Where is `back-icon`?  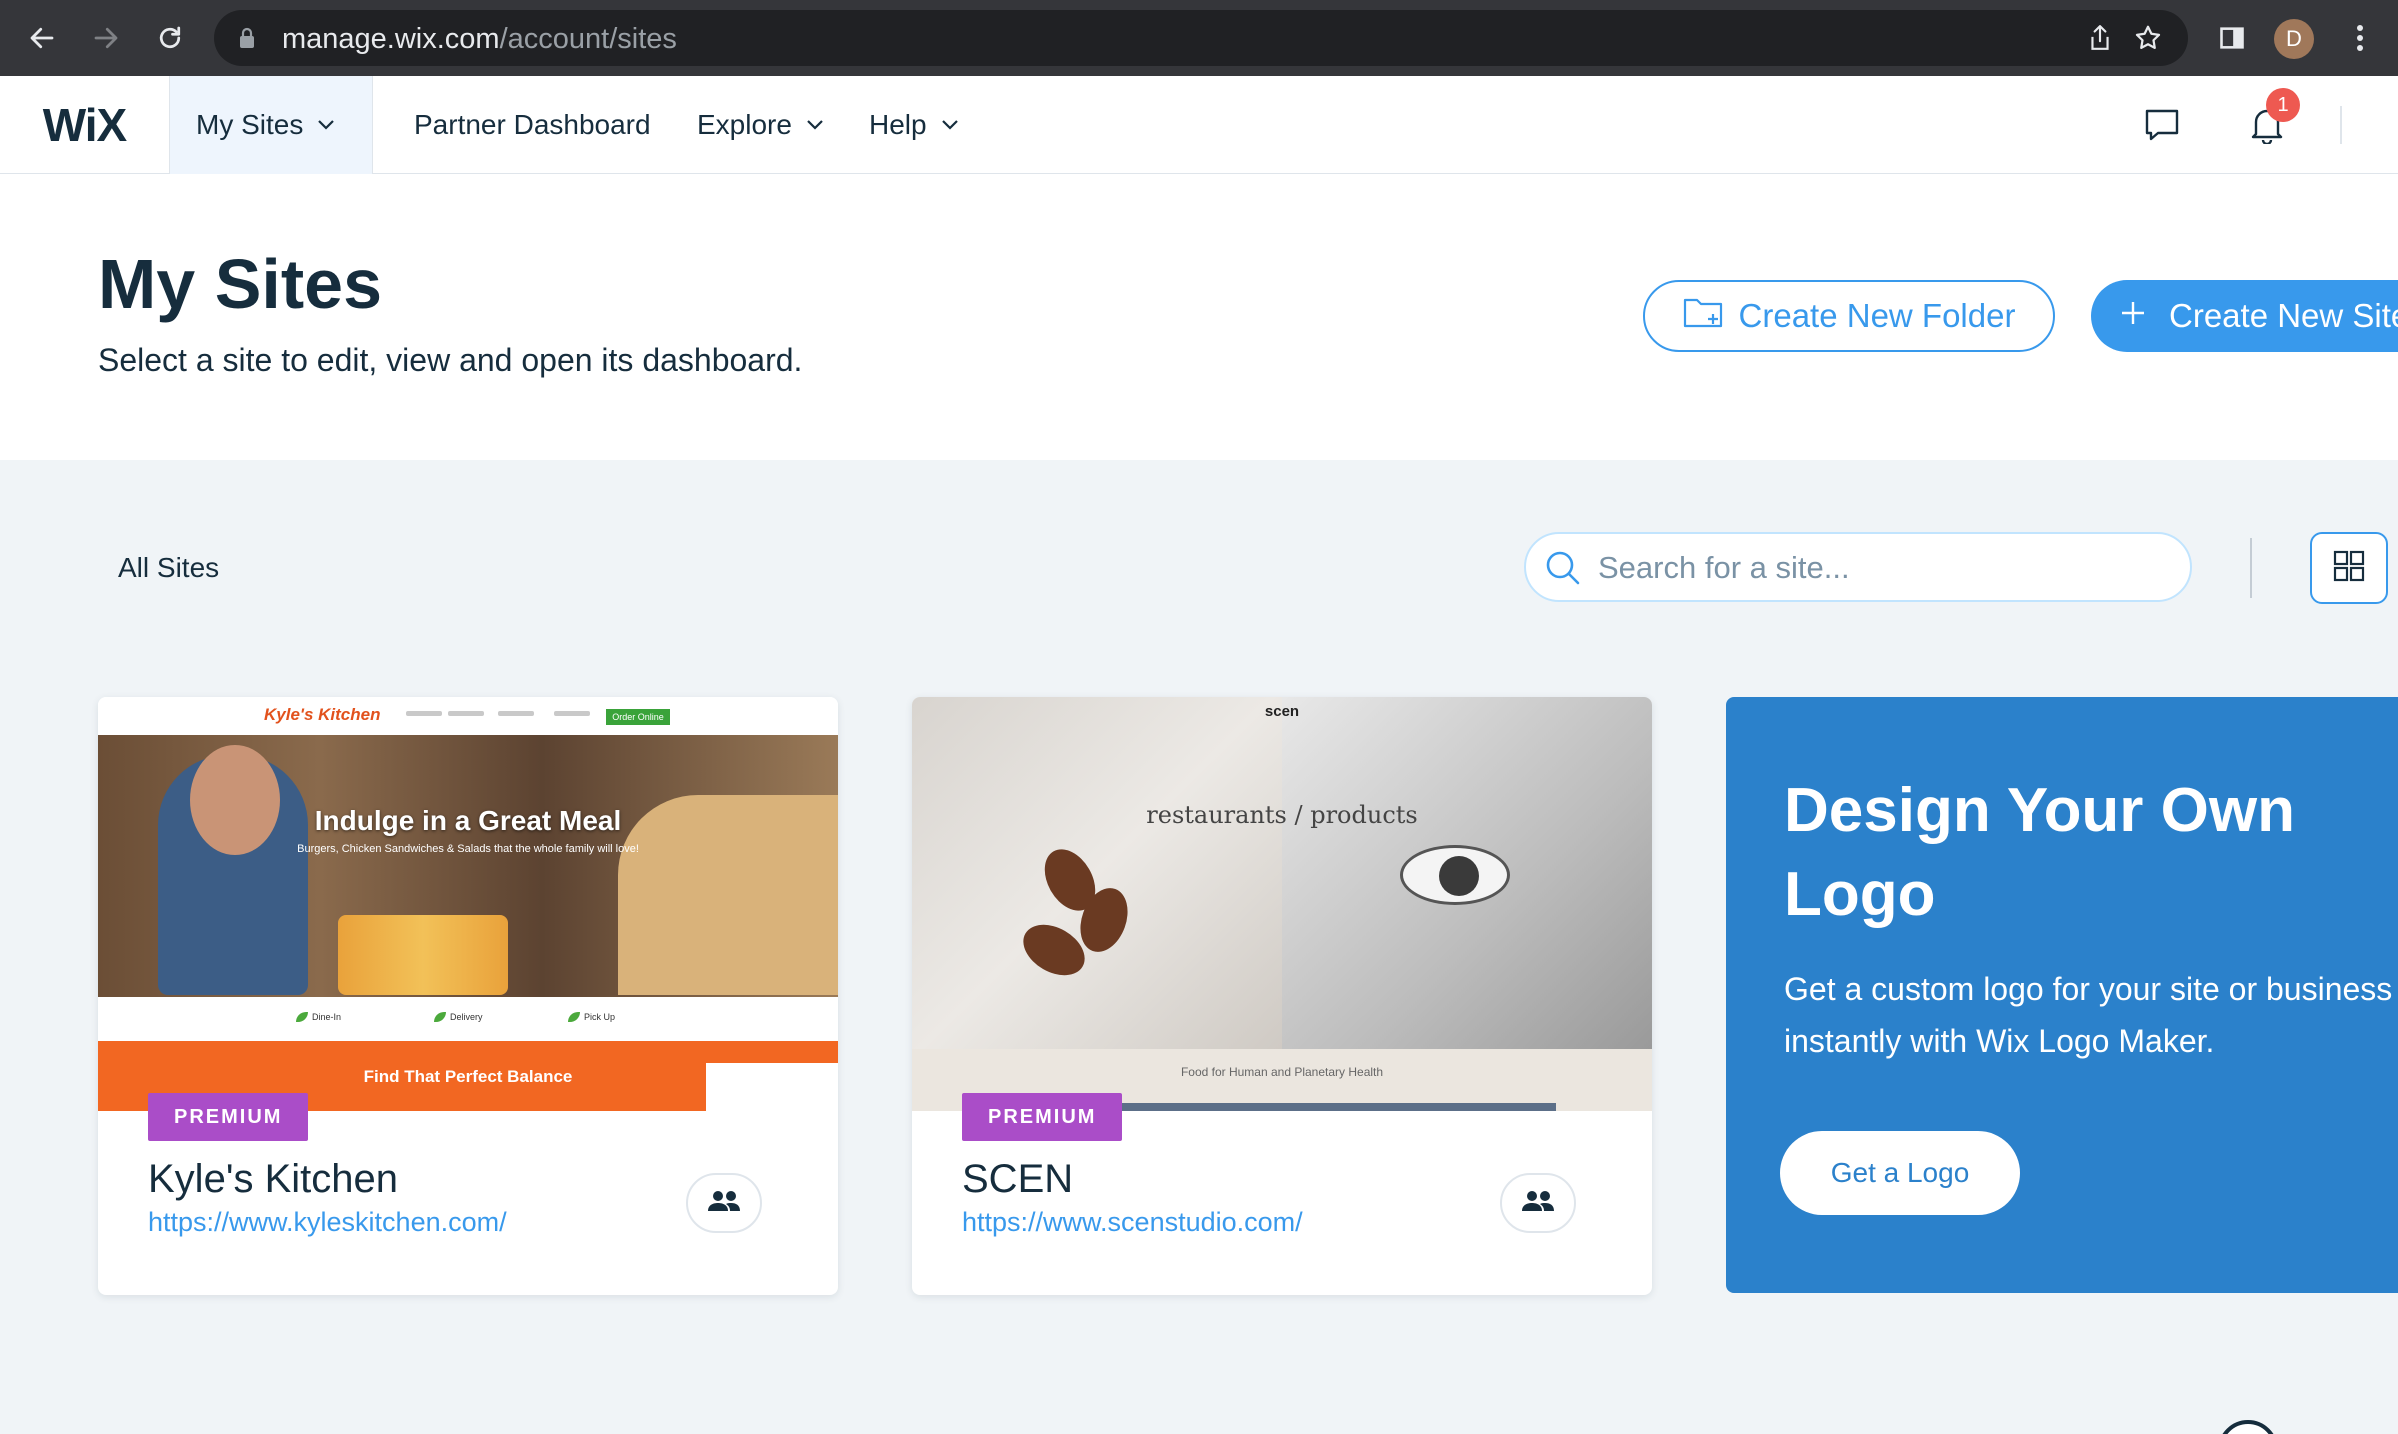 back-icon is located at coordinates (42, 38).